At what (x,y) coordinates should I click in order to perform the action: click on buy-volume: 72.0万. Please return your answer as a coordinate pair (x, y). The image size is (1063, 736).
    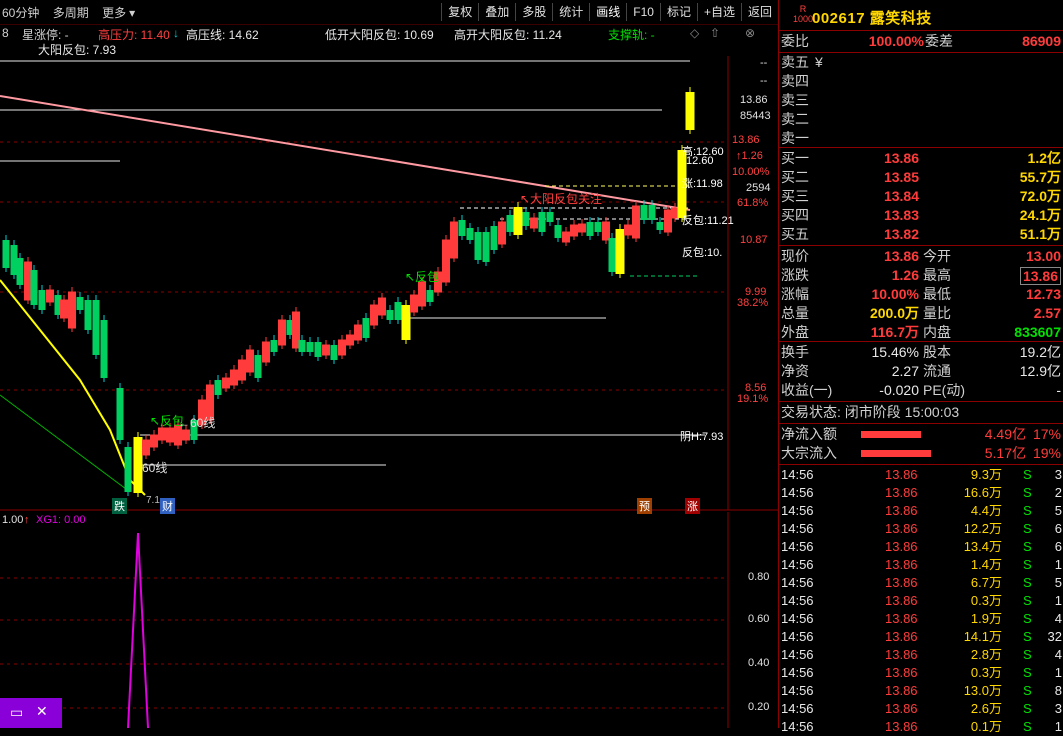
    Looking at the image, I should click on (1040, 196).